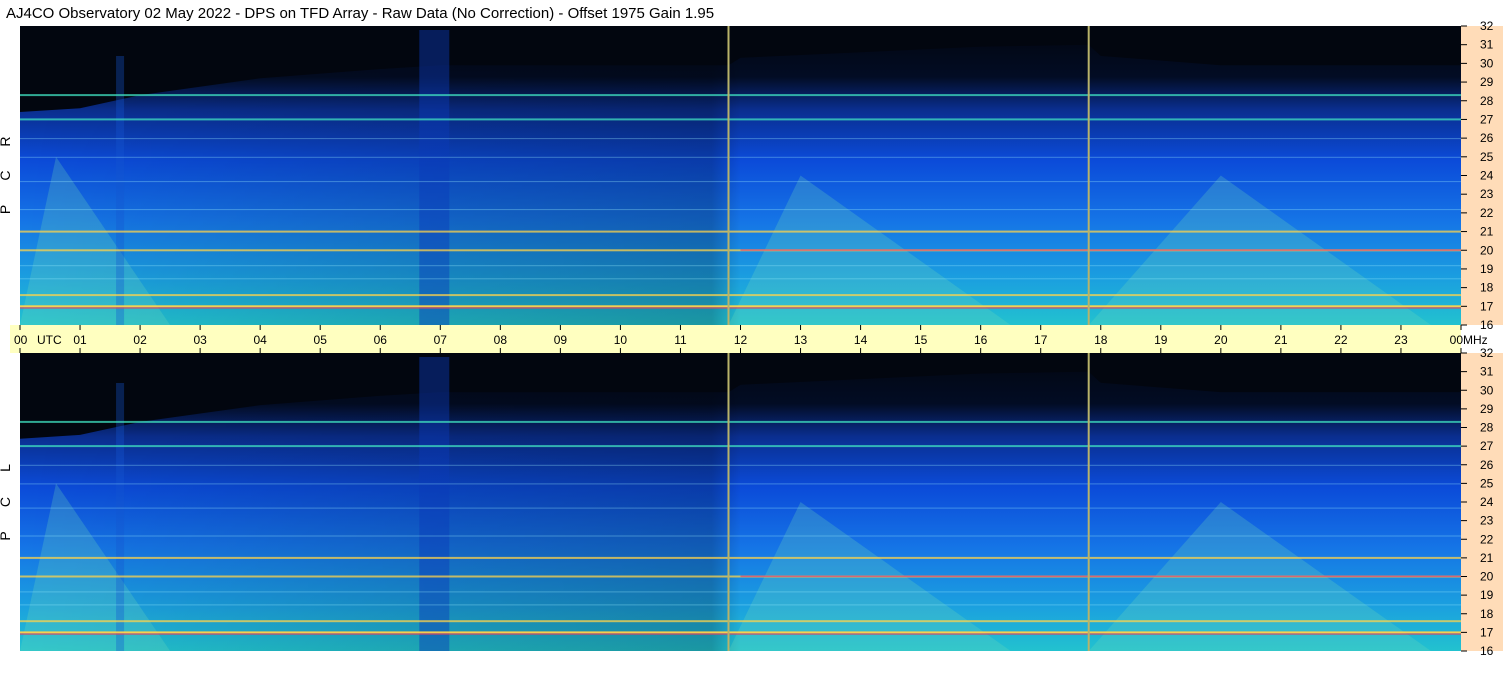  I want to click on utc-tick-label: 13, so click(801, 340).